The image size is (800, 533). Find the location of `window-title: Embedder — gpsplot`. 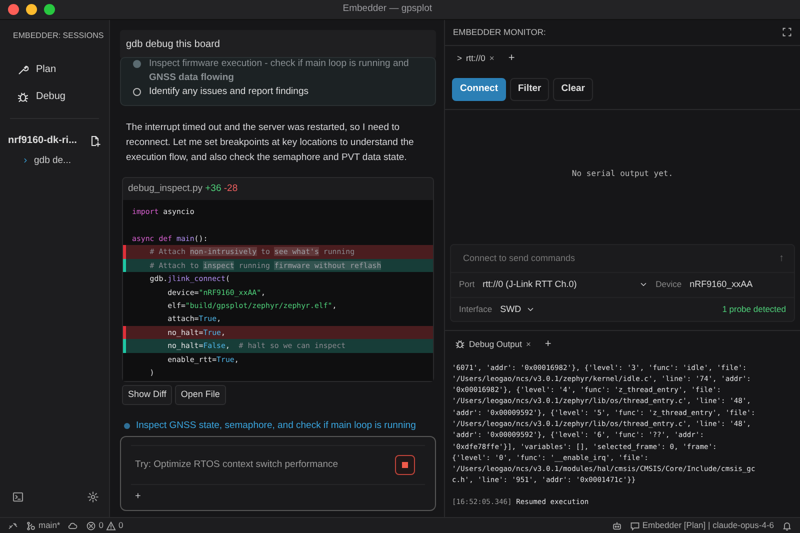

window-title: Embedder — gpsplot is located at coordinates (387, 9).